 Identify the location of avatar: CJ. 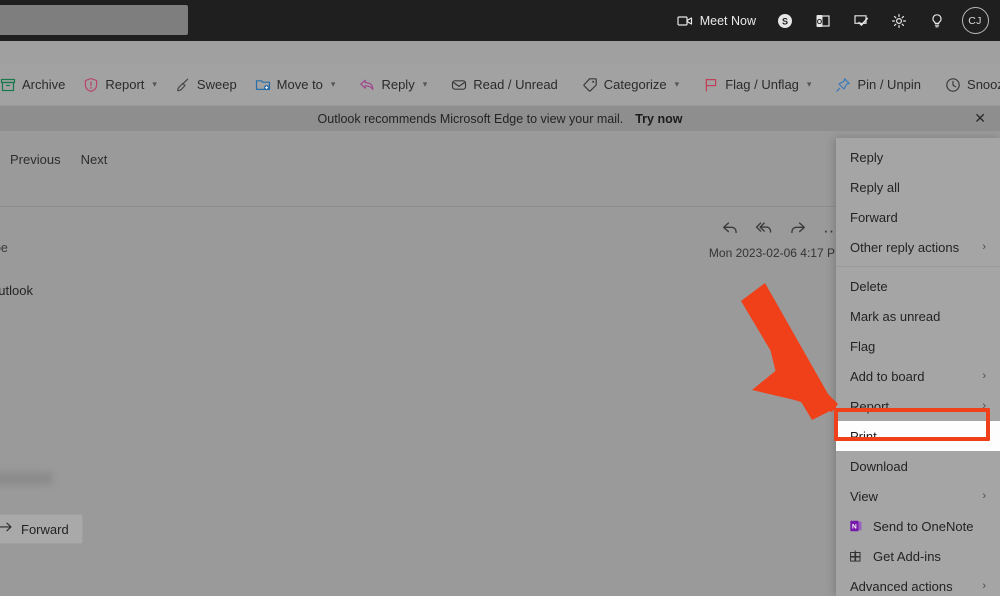
(975, 20).